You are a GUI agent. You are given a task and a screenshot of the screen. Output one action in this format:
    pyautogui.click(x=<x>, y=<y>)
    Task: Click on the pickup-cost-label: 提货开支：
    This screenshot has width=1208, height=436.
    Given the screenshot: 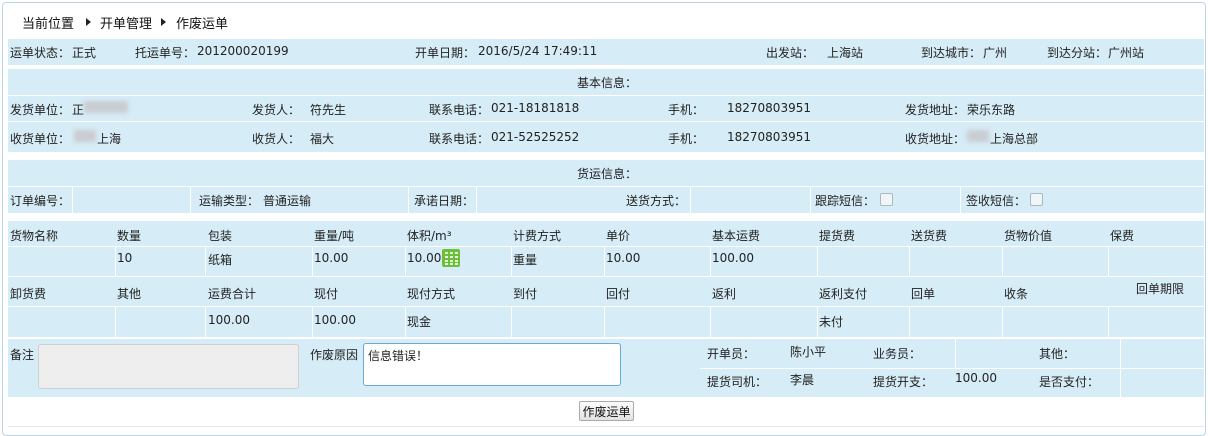 What is the action you would take?
    pyautogui.click(x=903, y=382)
    